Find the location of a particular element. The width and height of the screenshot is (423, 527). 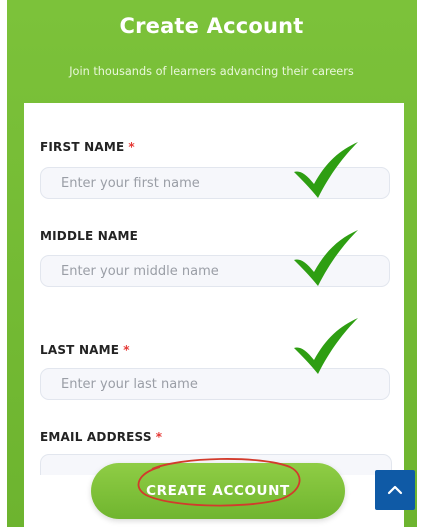

email-label: EMAIL ADDRESS * is located at coordinates (101, 437).